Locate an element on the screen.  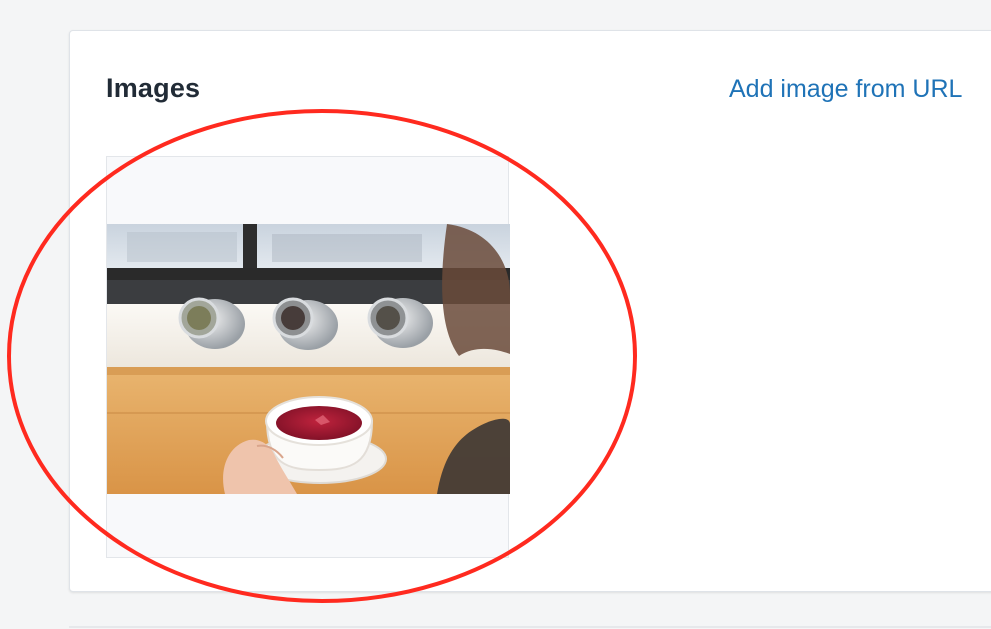
section-title: Images is located at coordinates (153, 88).